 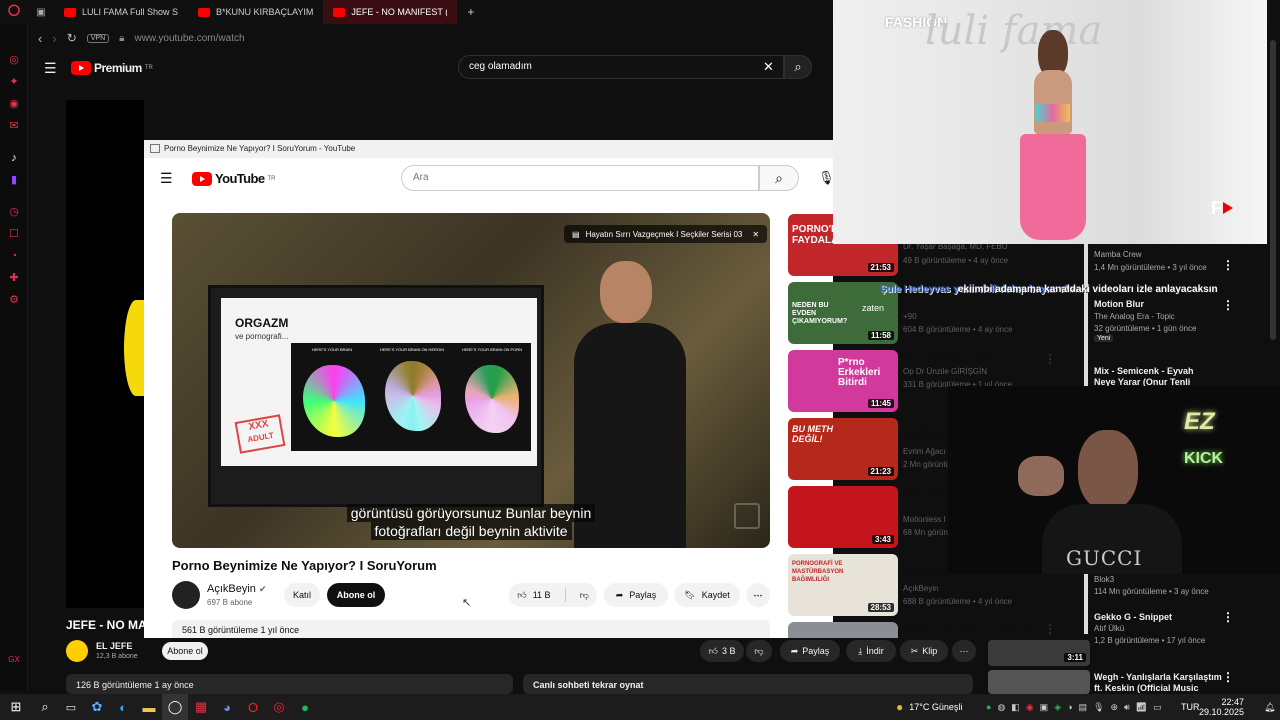 What do you see at coordinates (1098, 707) in the screenshot?
I see `microphone-icon: 🎙︎` at bounding box center [1098, 707].